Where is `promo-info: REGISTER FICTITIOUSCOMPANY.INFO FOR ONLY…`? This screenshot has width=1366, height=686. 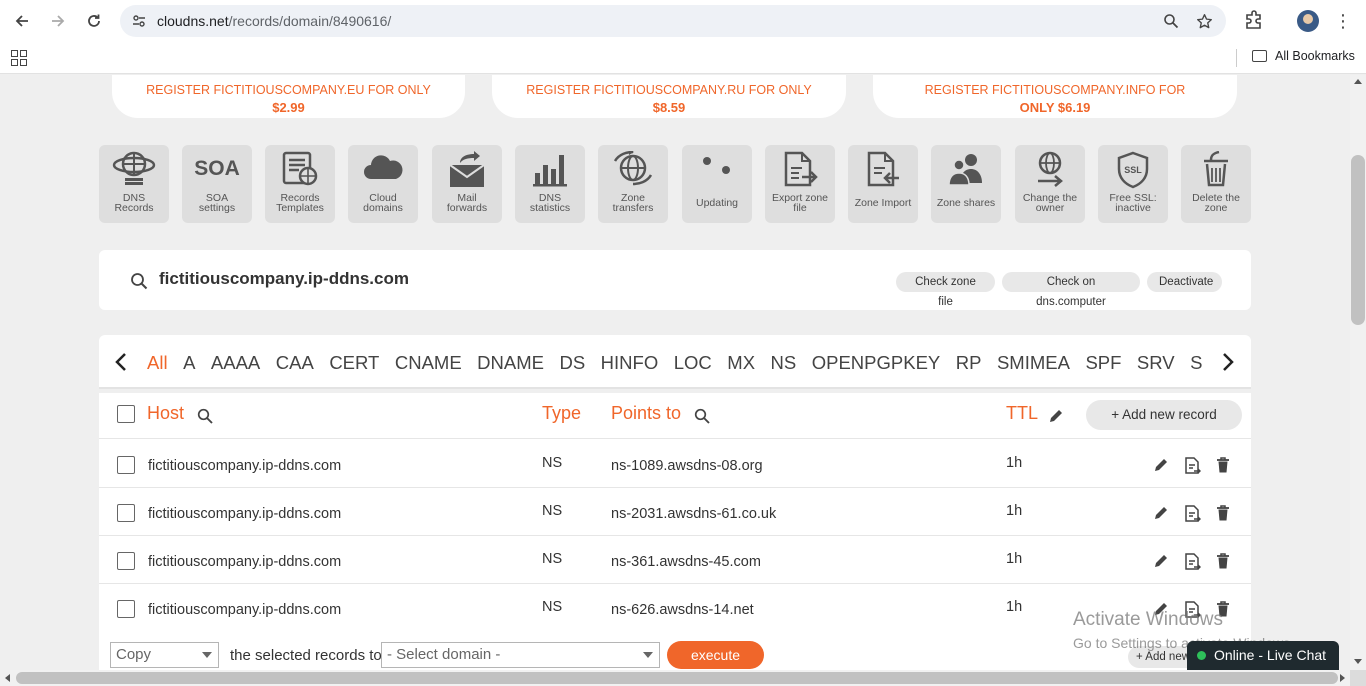
promo-info: REGISTER FICTITIOUSCOMPANY.INFO FOR ONLY… is located at coordinates (1055, 96).